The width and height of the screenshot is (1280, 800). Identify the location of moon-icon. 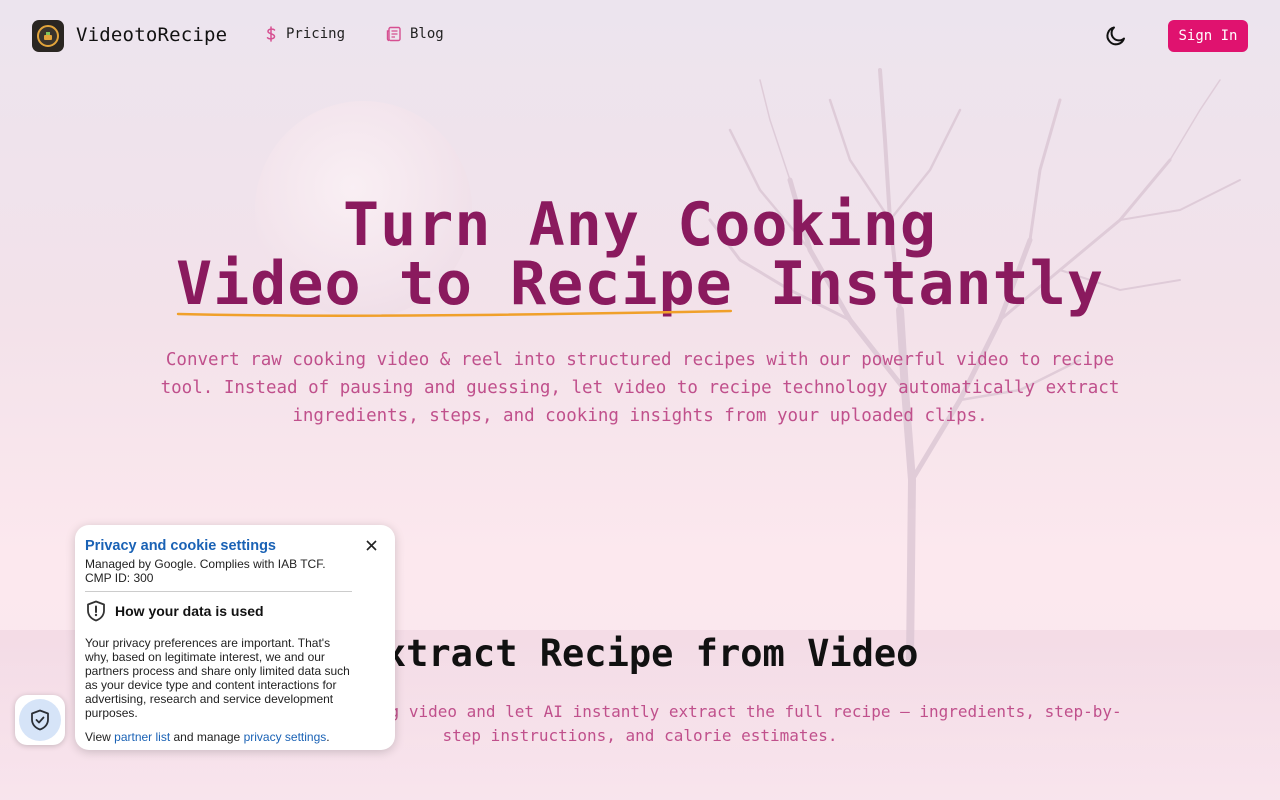
(1115, 36).